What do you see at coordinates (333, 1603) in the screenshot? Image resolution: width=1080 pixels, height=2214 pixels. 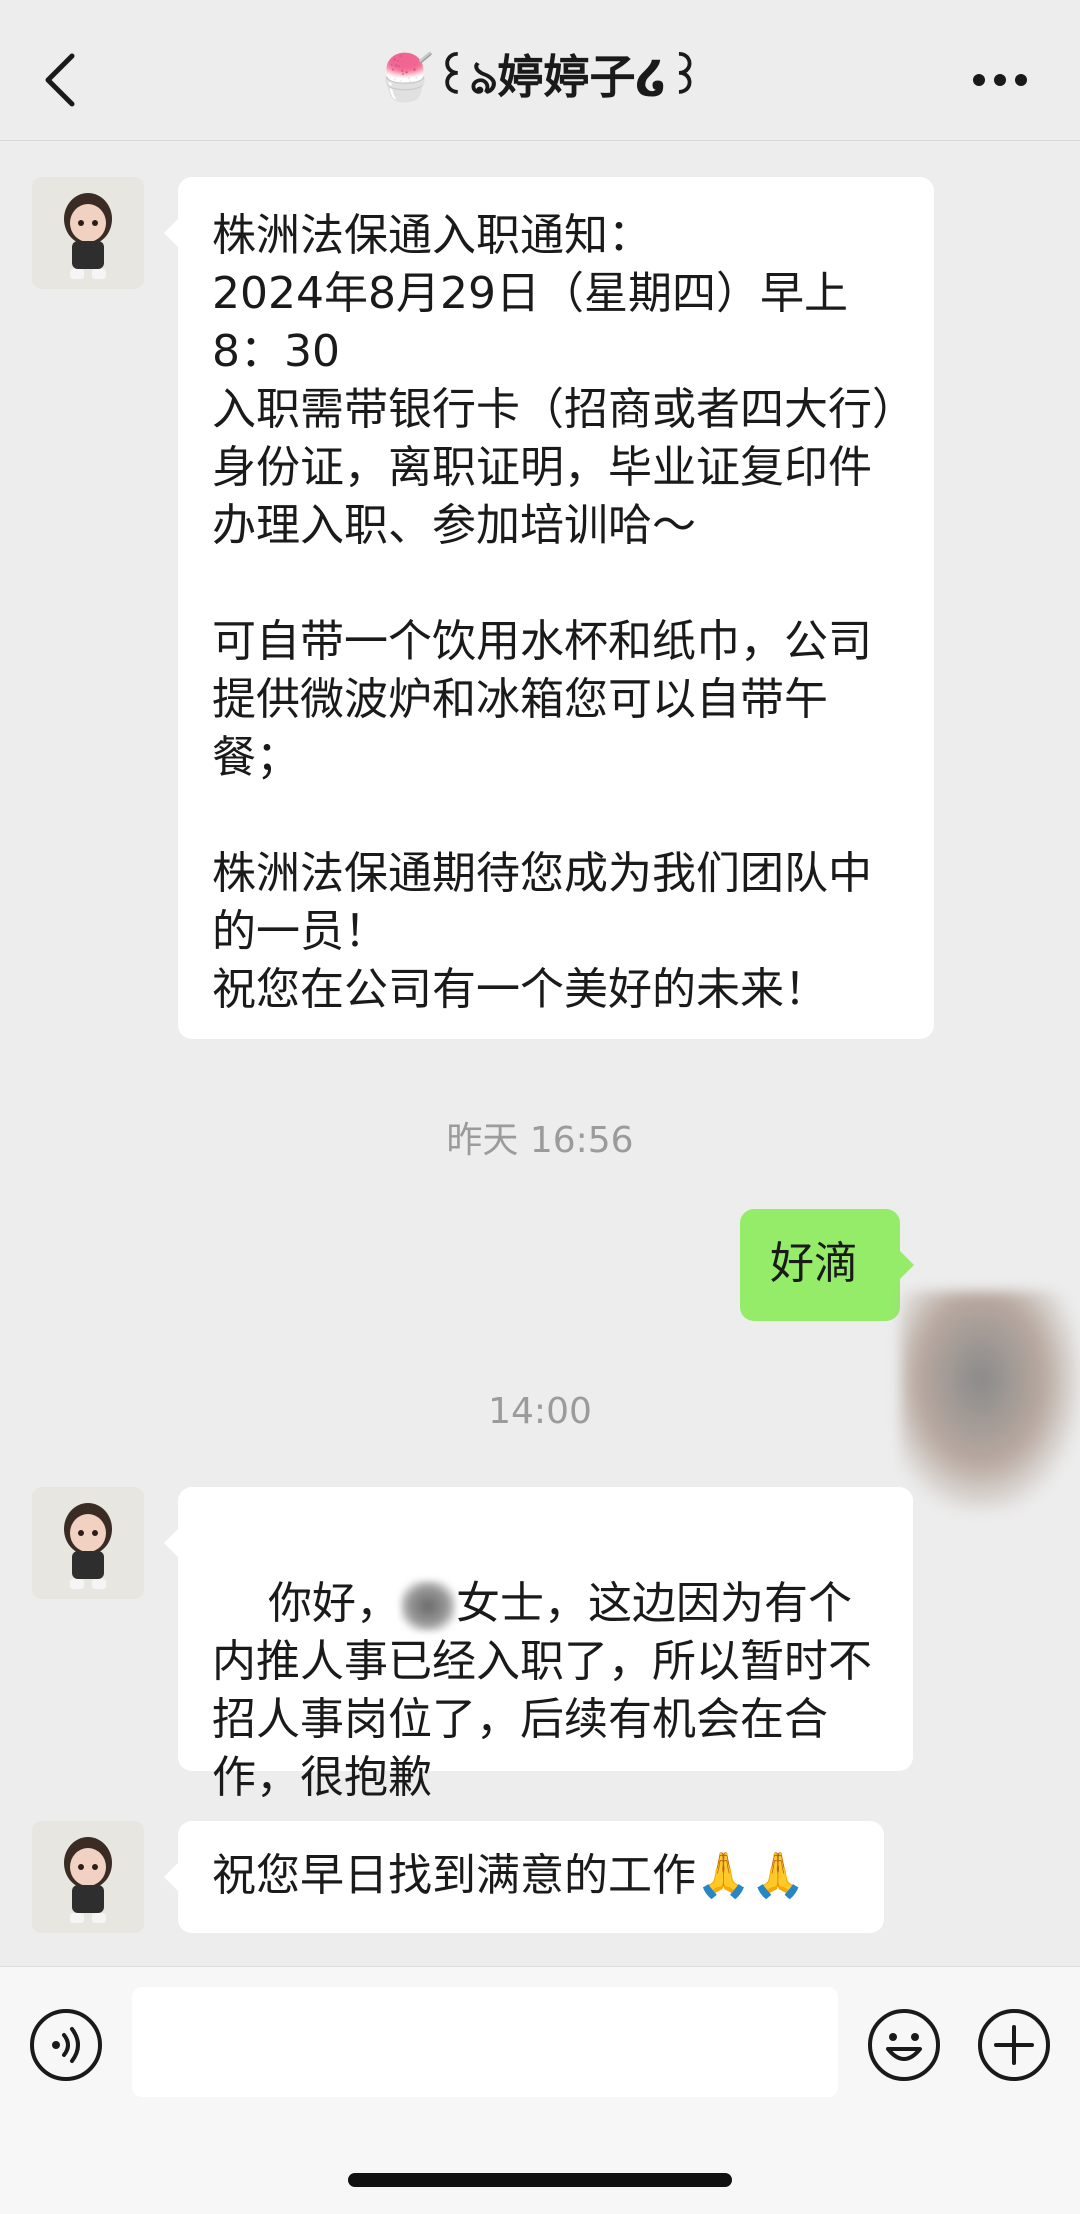 I see `message-text-part: 你好，` at bounding box center [333, 1603].